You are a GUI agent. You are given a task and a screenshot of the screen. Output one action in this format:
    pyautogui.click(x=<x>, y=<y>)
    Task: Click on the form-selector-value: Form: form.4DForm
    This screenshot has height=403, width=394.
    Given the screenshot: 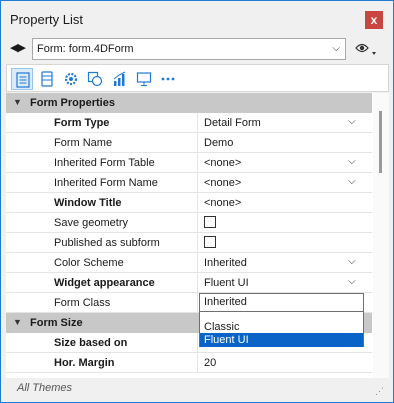 What is the action you would take?
    pyautogui.click(x=85, y=49)
    